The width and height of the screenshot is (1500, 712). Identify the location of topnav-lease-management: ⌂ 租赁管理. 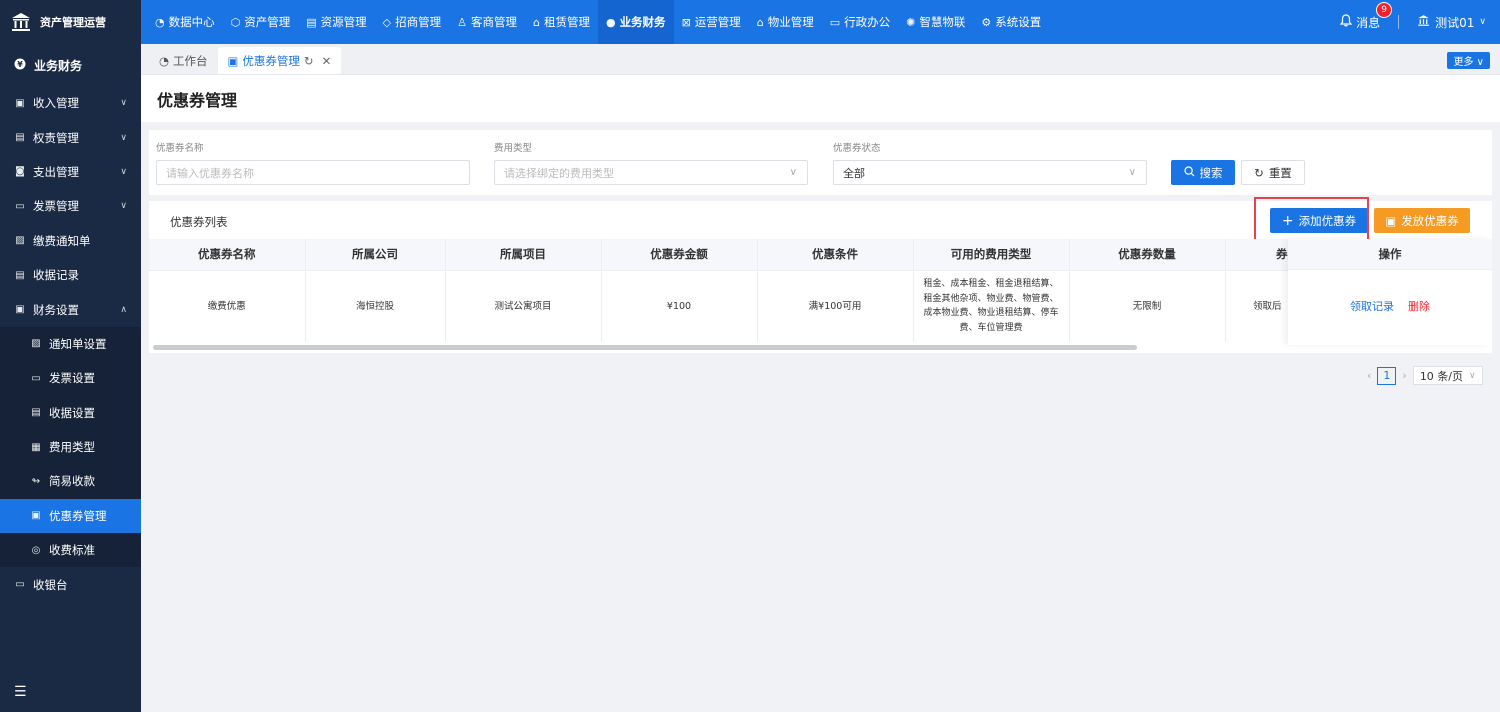
(561, 22).